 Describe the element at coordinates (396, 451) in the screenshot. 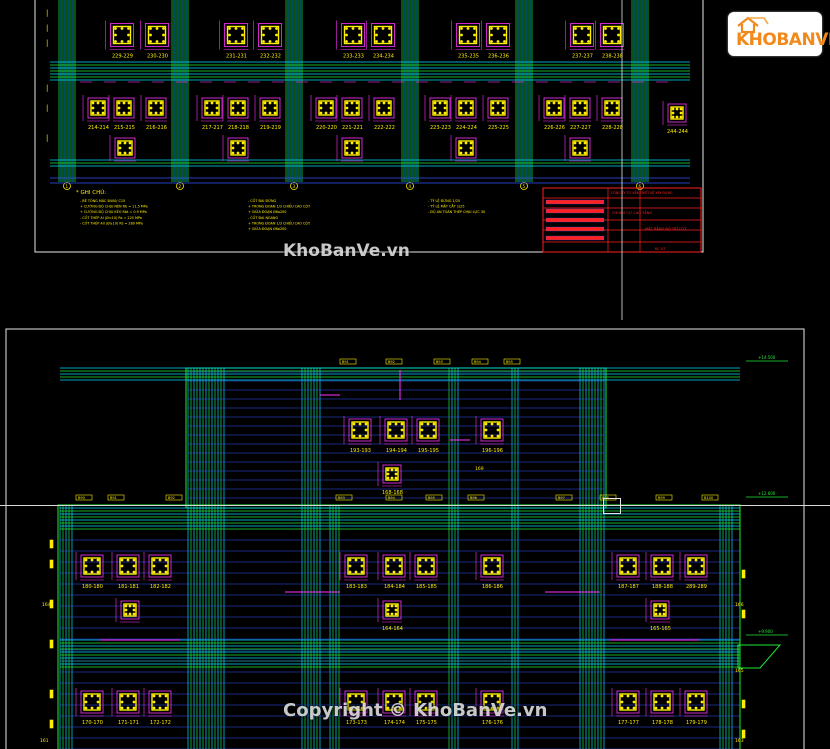

I see `section-label: 194-194` at that location.